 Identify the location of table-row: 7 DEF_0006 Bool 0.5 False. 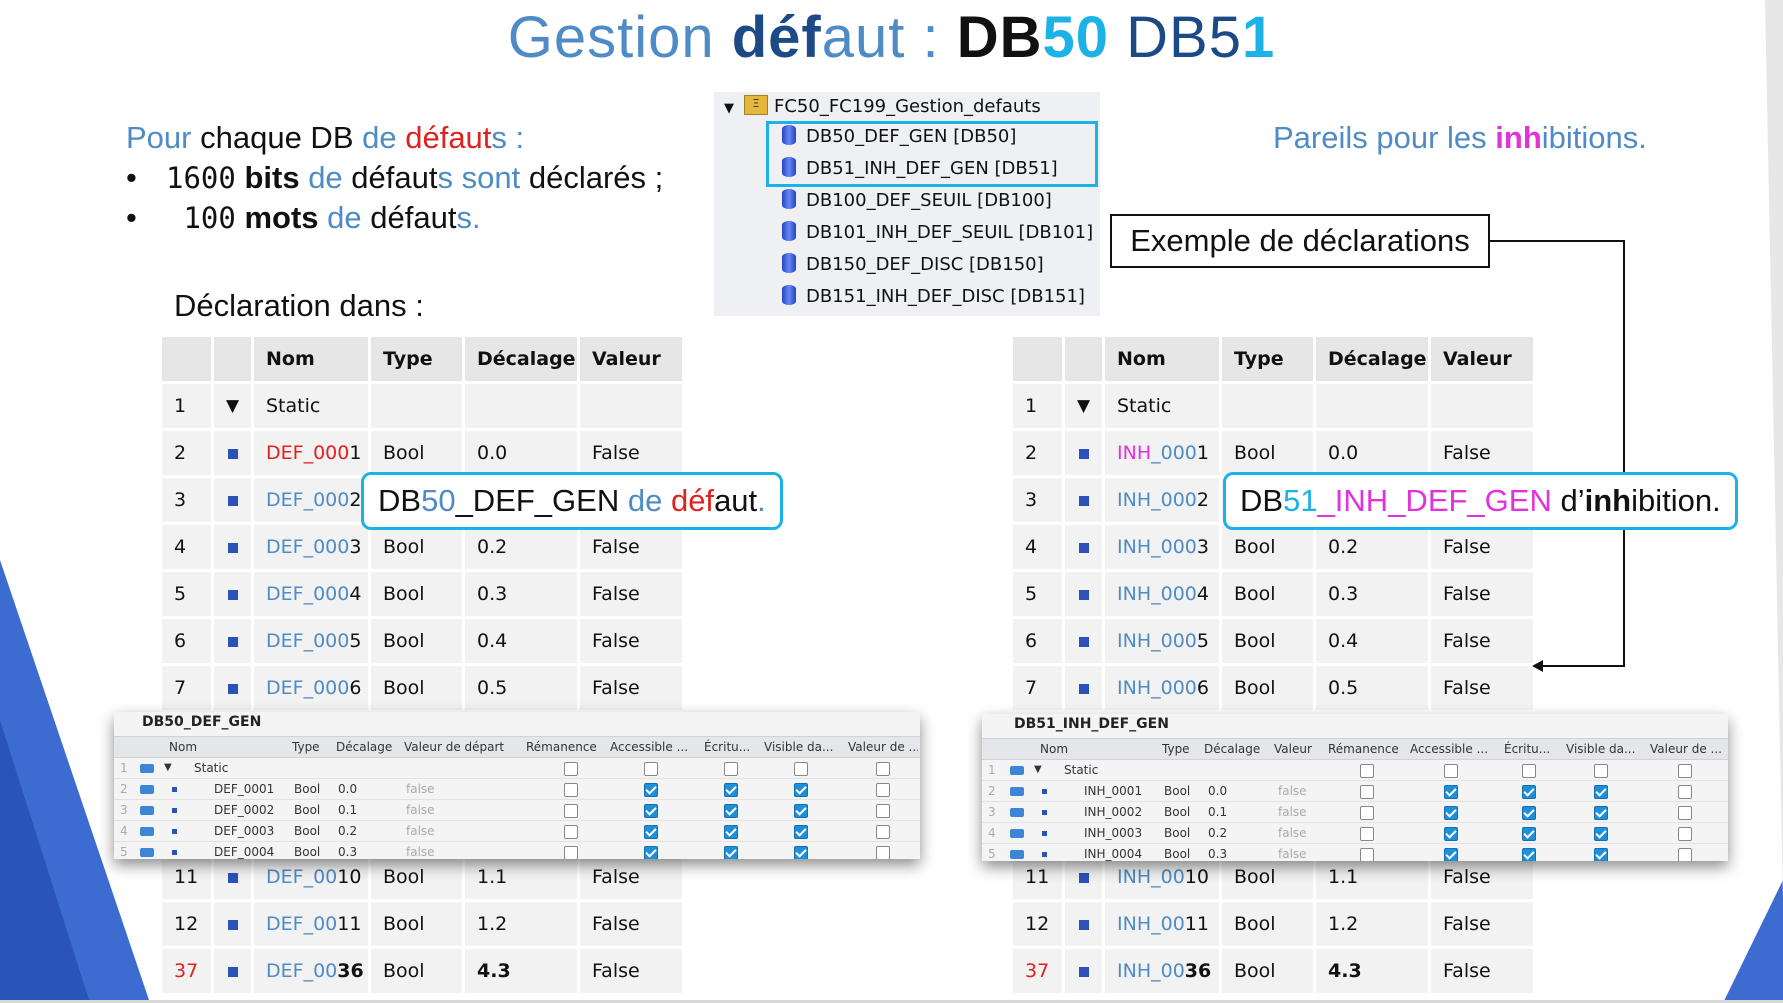
(422, 689).